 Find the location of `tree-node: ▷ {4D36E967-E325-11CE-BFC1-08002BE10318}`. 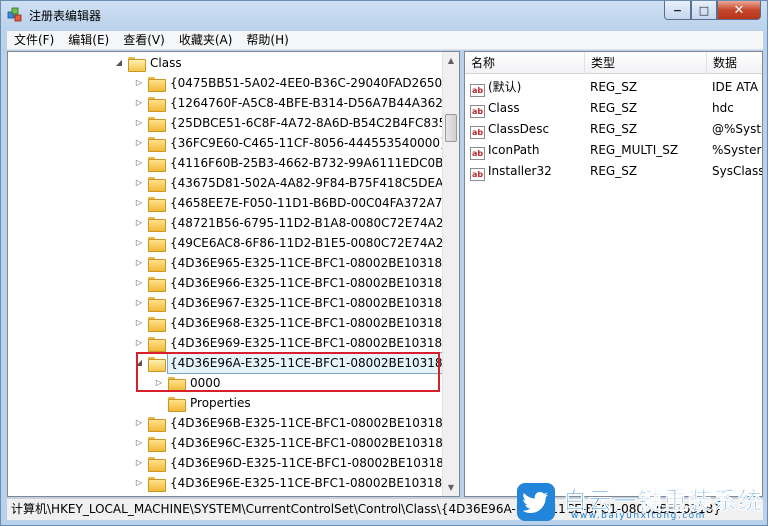

tree-node: ▷ {4D36E967-E325-11CE-BFC1-08002BE10318} is located at coordinates (293, 303).